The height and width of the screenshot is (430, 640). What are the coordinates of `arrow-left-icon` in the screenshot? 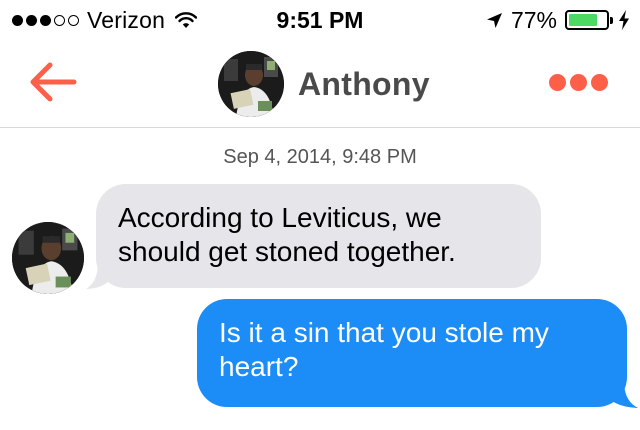 It's located at (53, 82).